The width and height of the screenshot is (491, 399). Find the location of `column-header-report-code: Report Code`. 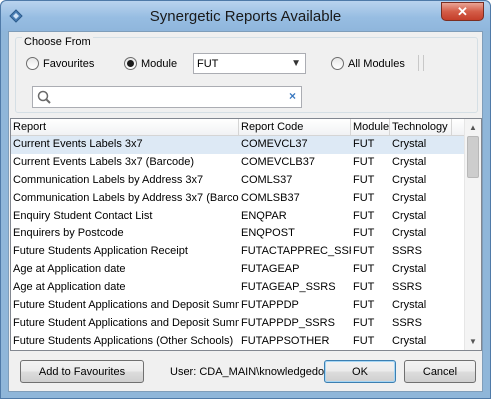

column-header-report-code: Report Code is located at coordinates (295, 127).